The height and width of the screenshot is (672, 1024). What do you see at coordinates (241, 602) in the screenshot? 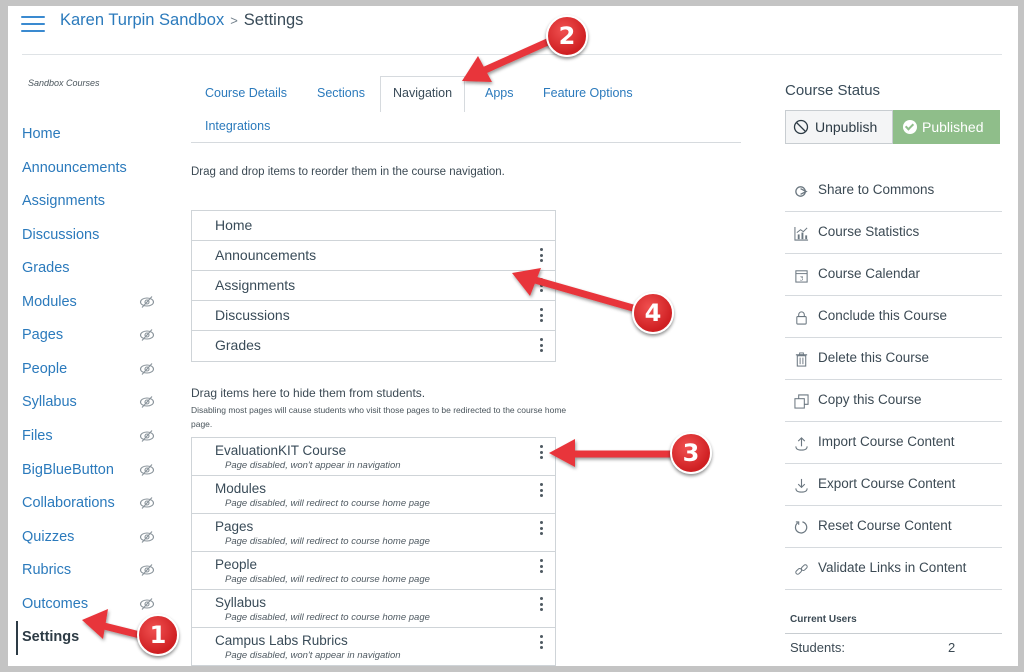
I see `nav-row-label: Syllabus` at bounding box center [241, 602].